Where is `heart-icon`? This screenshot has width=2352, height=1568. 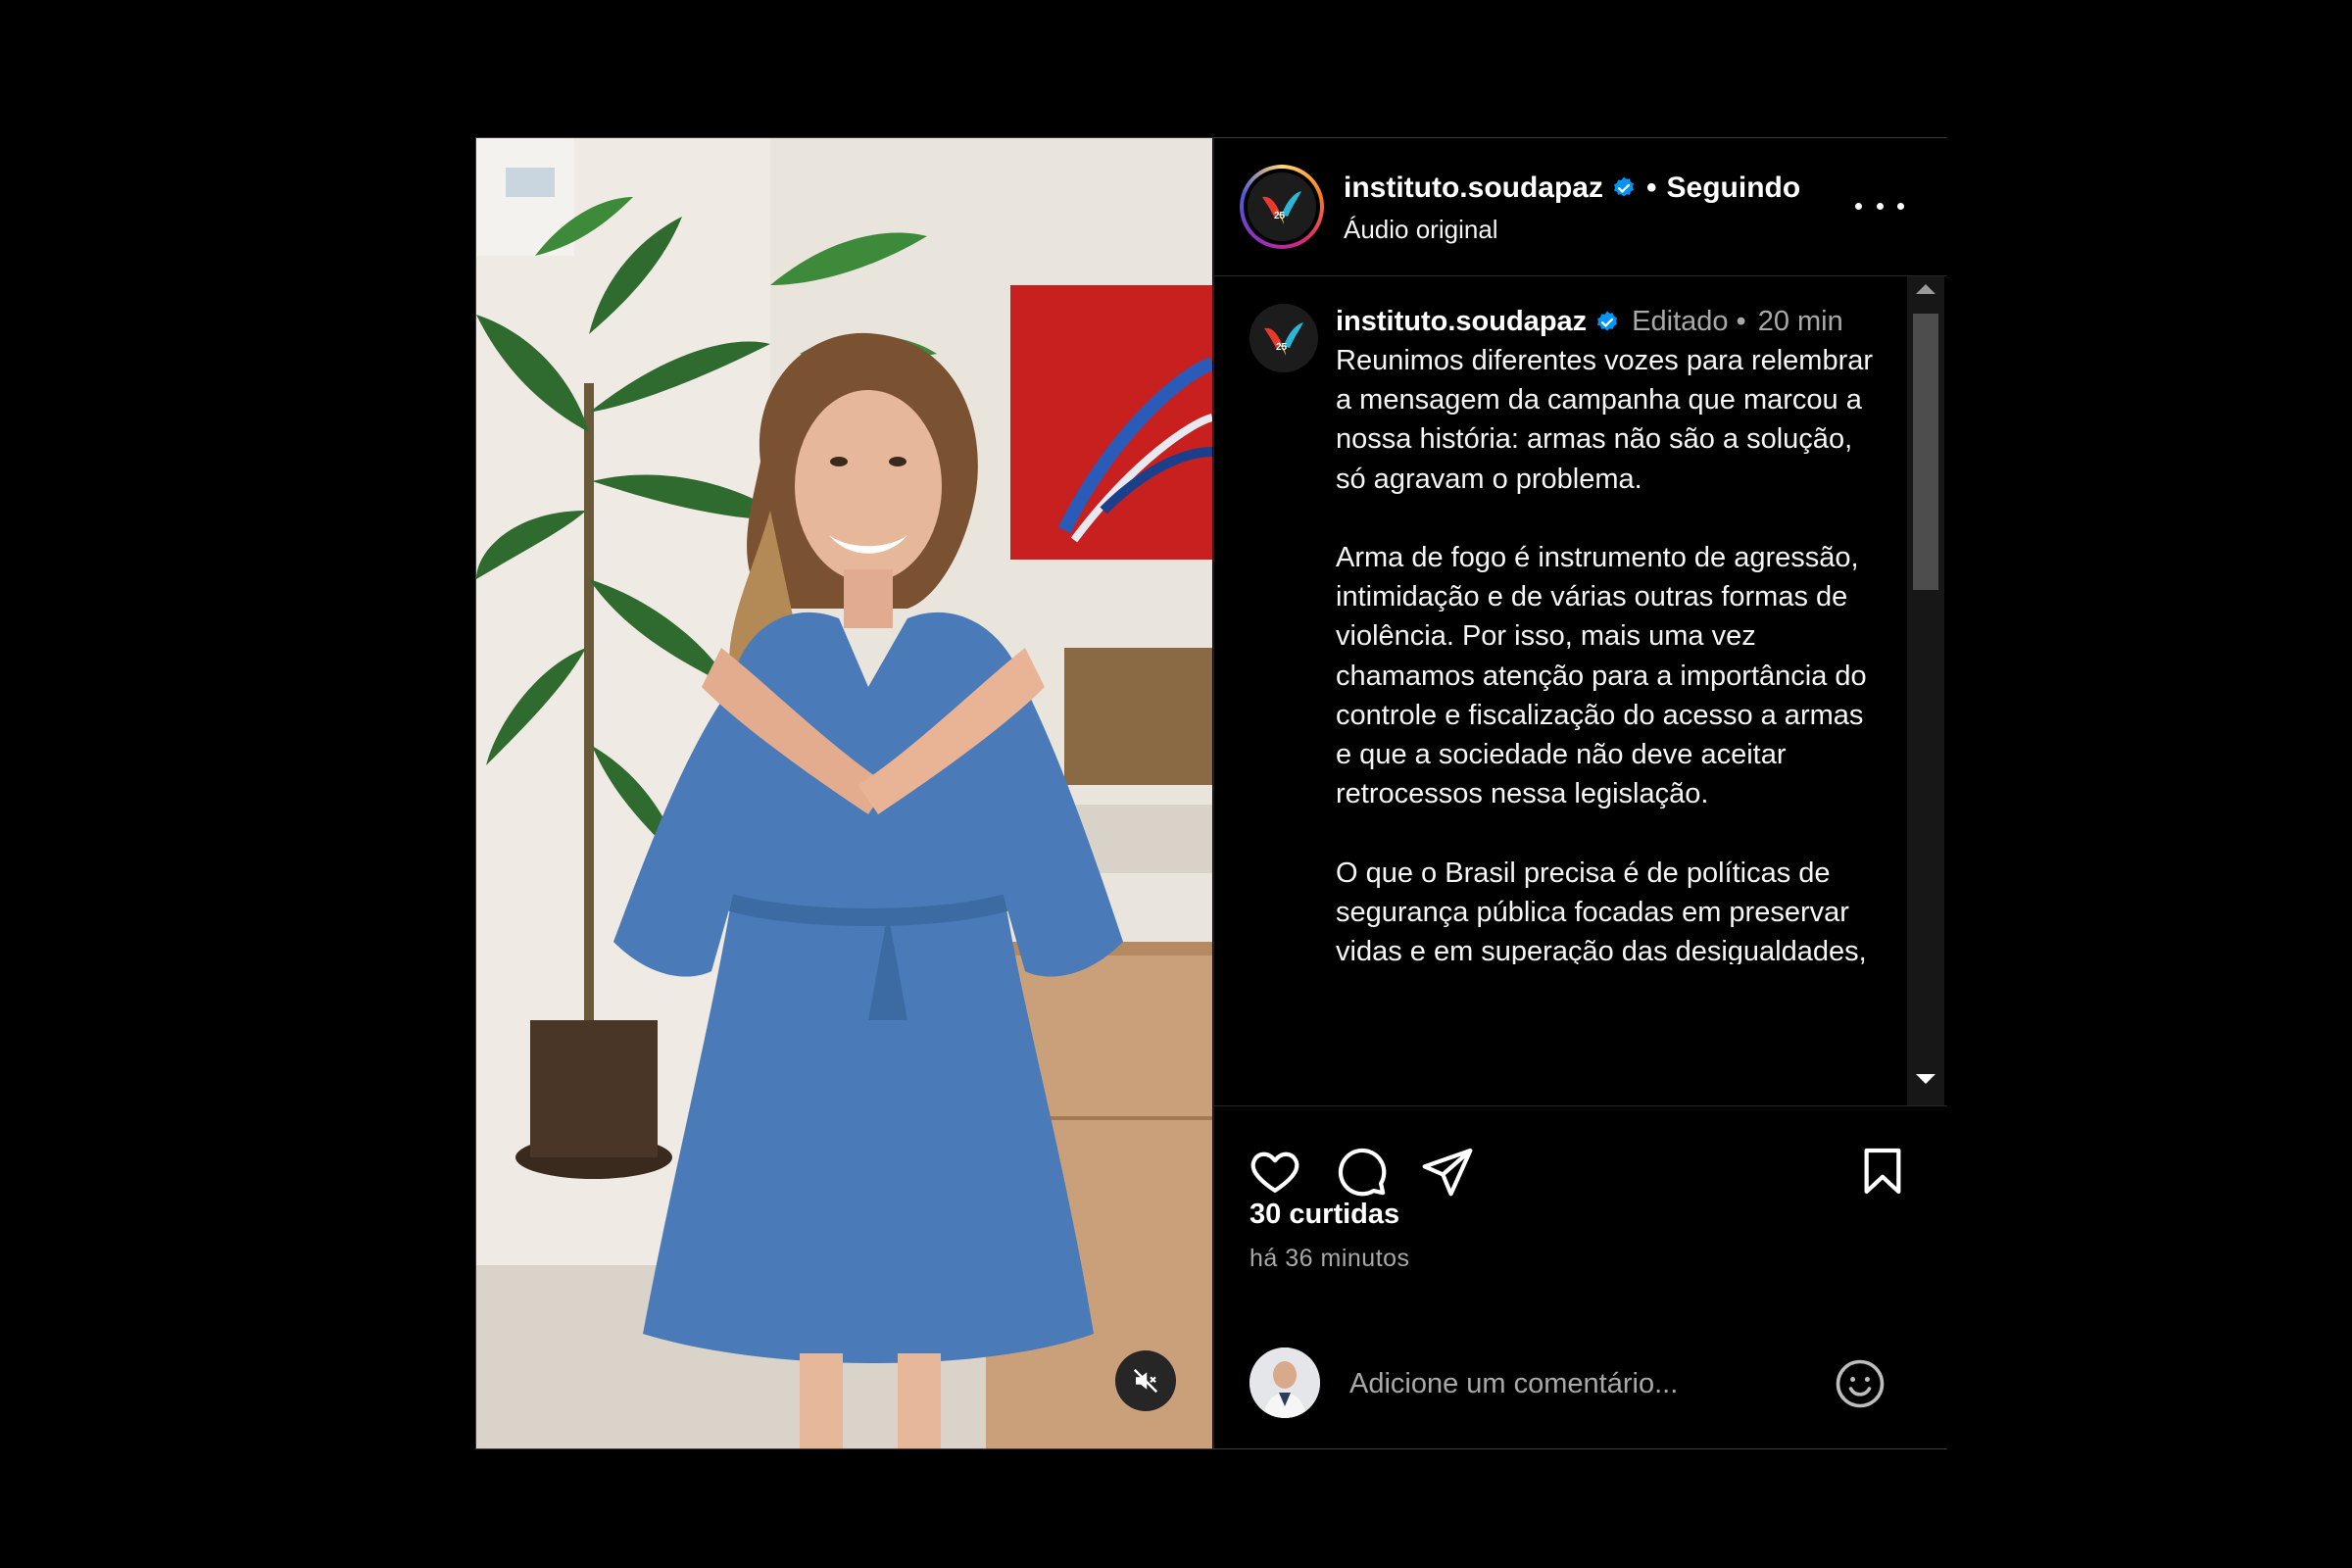 heart-icon is located at coordinates (1275, 1171).